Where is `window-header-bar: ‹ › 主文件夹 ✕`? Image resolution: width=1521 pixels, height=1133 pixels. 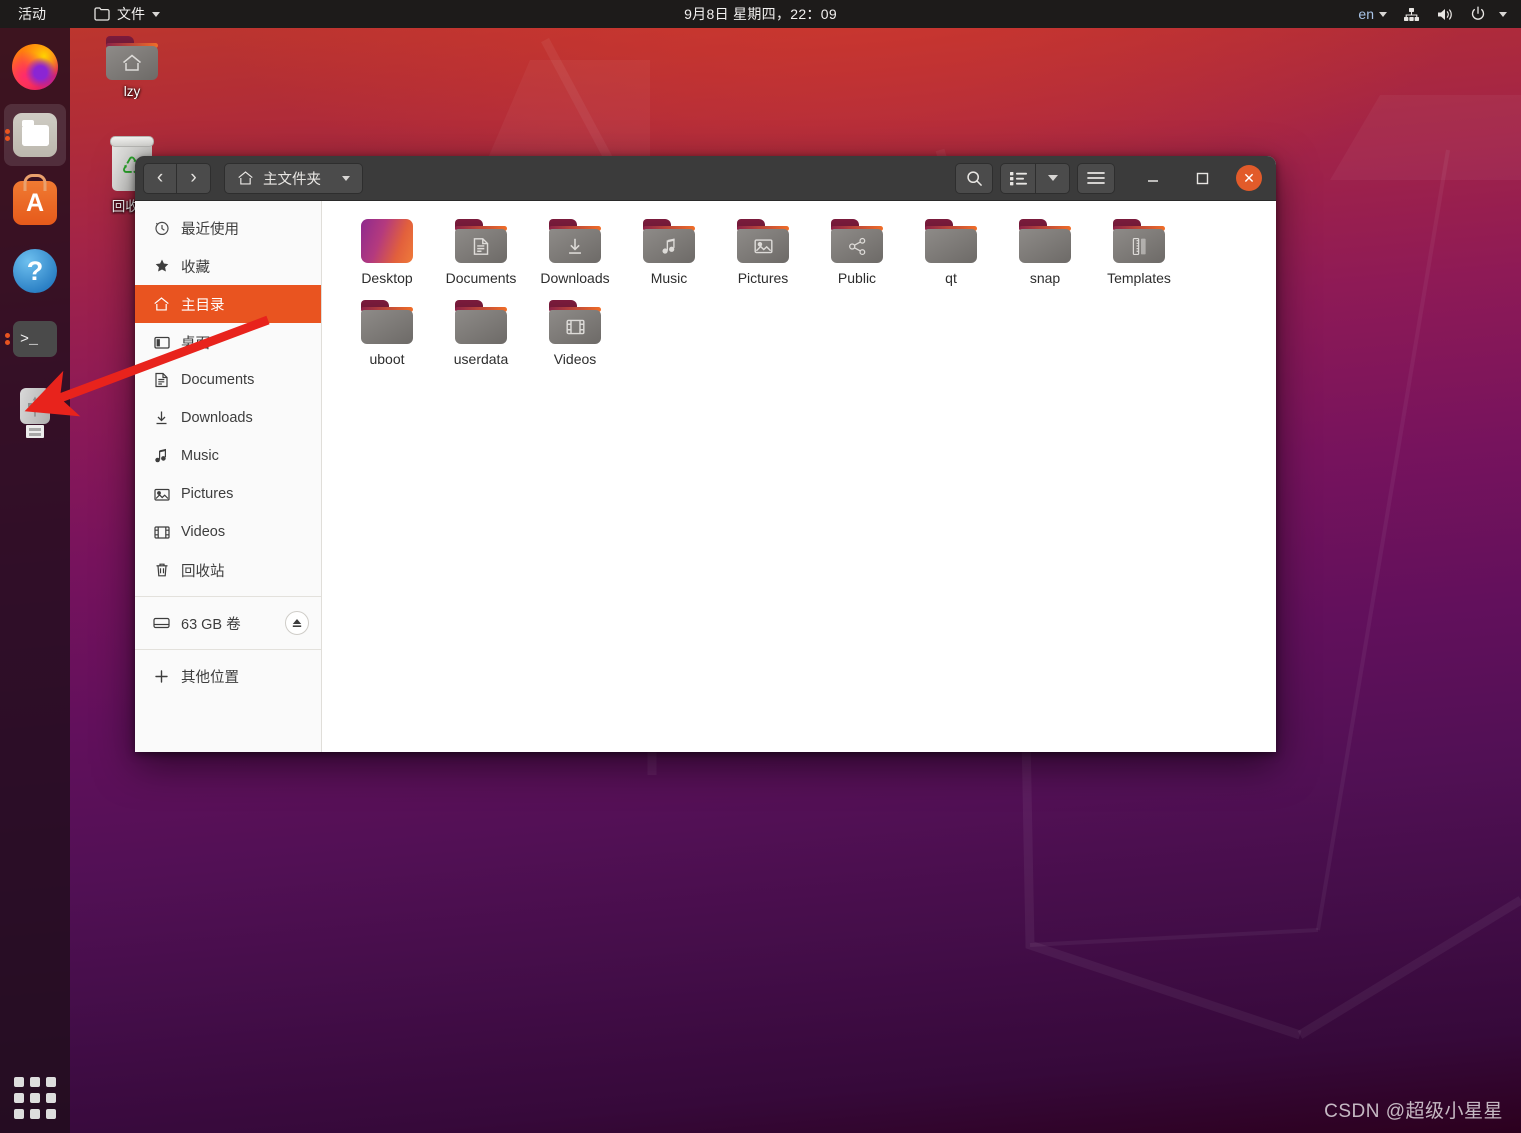 window-header-bar: ‹ › 主文件夹 ✕ is located at coordinates (705, 178).